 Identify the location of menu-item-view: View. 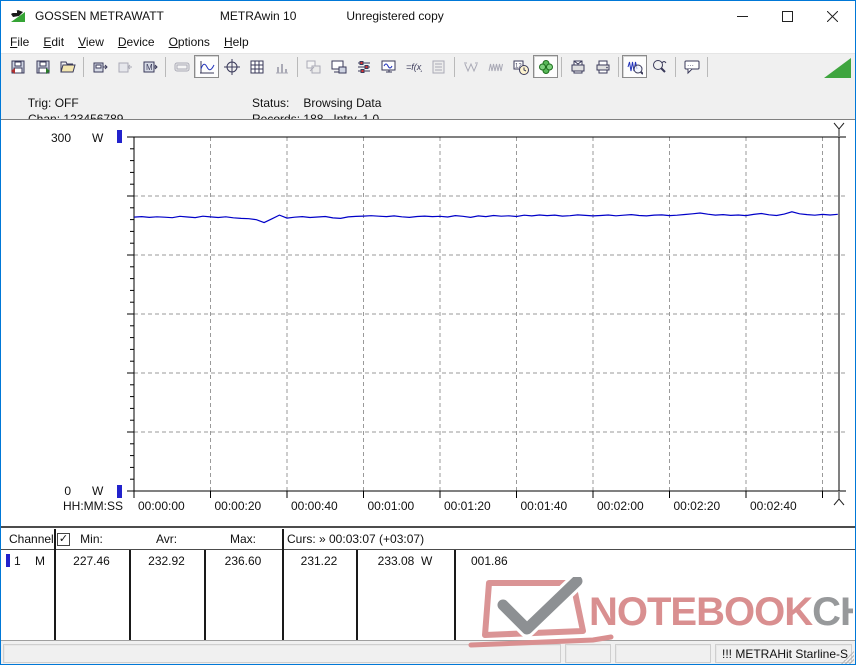
(91, 42).